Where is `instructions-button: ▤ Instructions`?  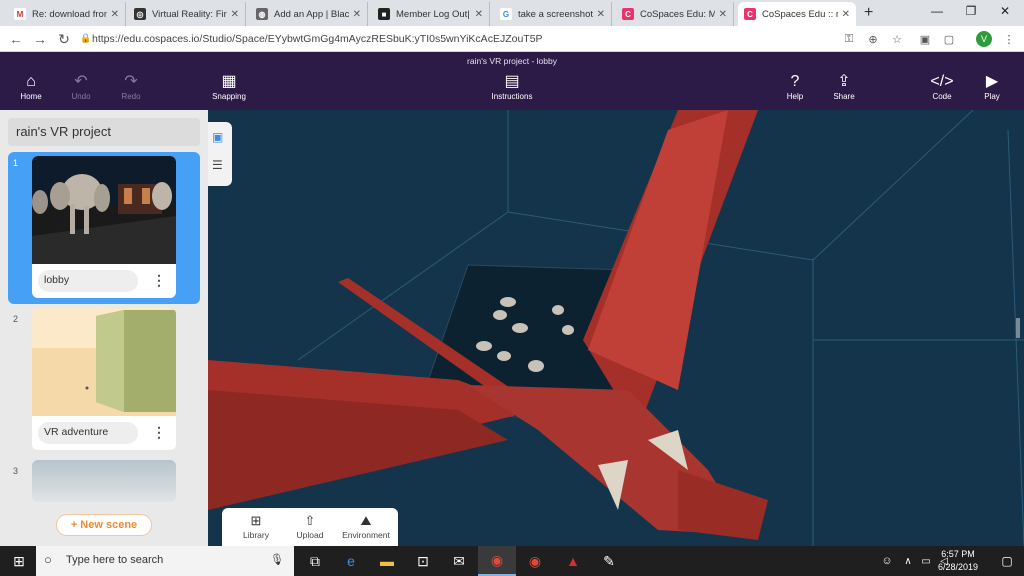
instructions-button: ▤ Instructions is located at coordinates (512, 86).